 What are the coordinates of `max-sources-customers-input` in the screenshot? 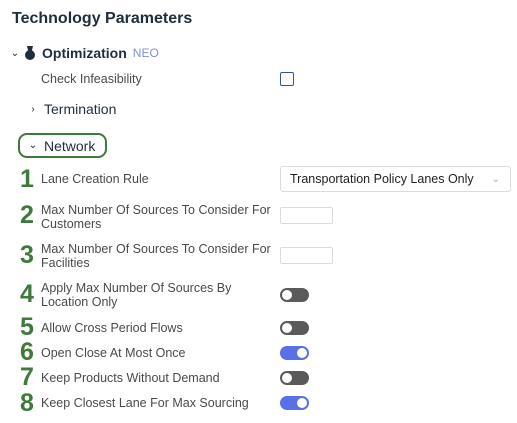 It's located at (306, 215).